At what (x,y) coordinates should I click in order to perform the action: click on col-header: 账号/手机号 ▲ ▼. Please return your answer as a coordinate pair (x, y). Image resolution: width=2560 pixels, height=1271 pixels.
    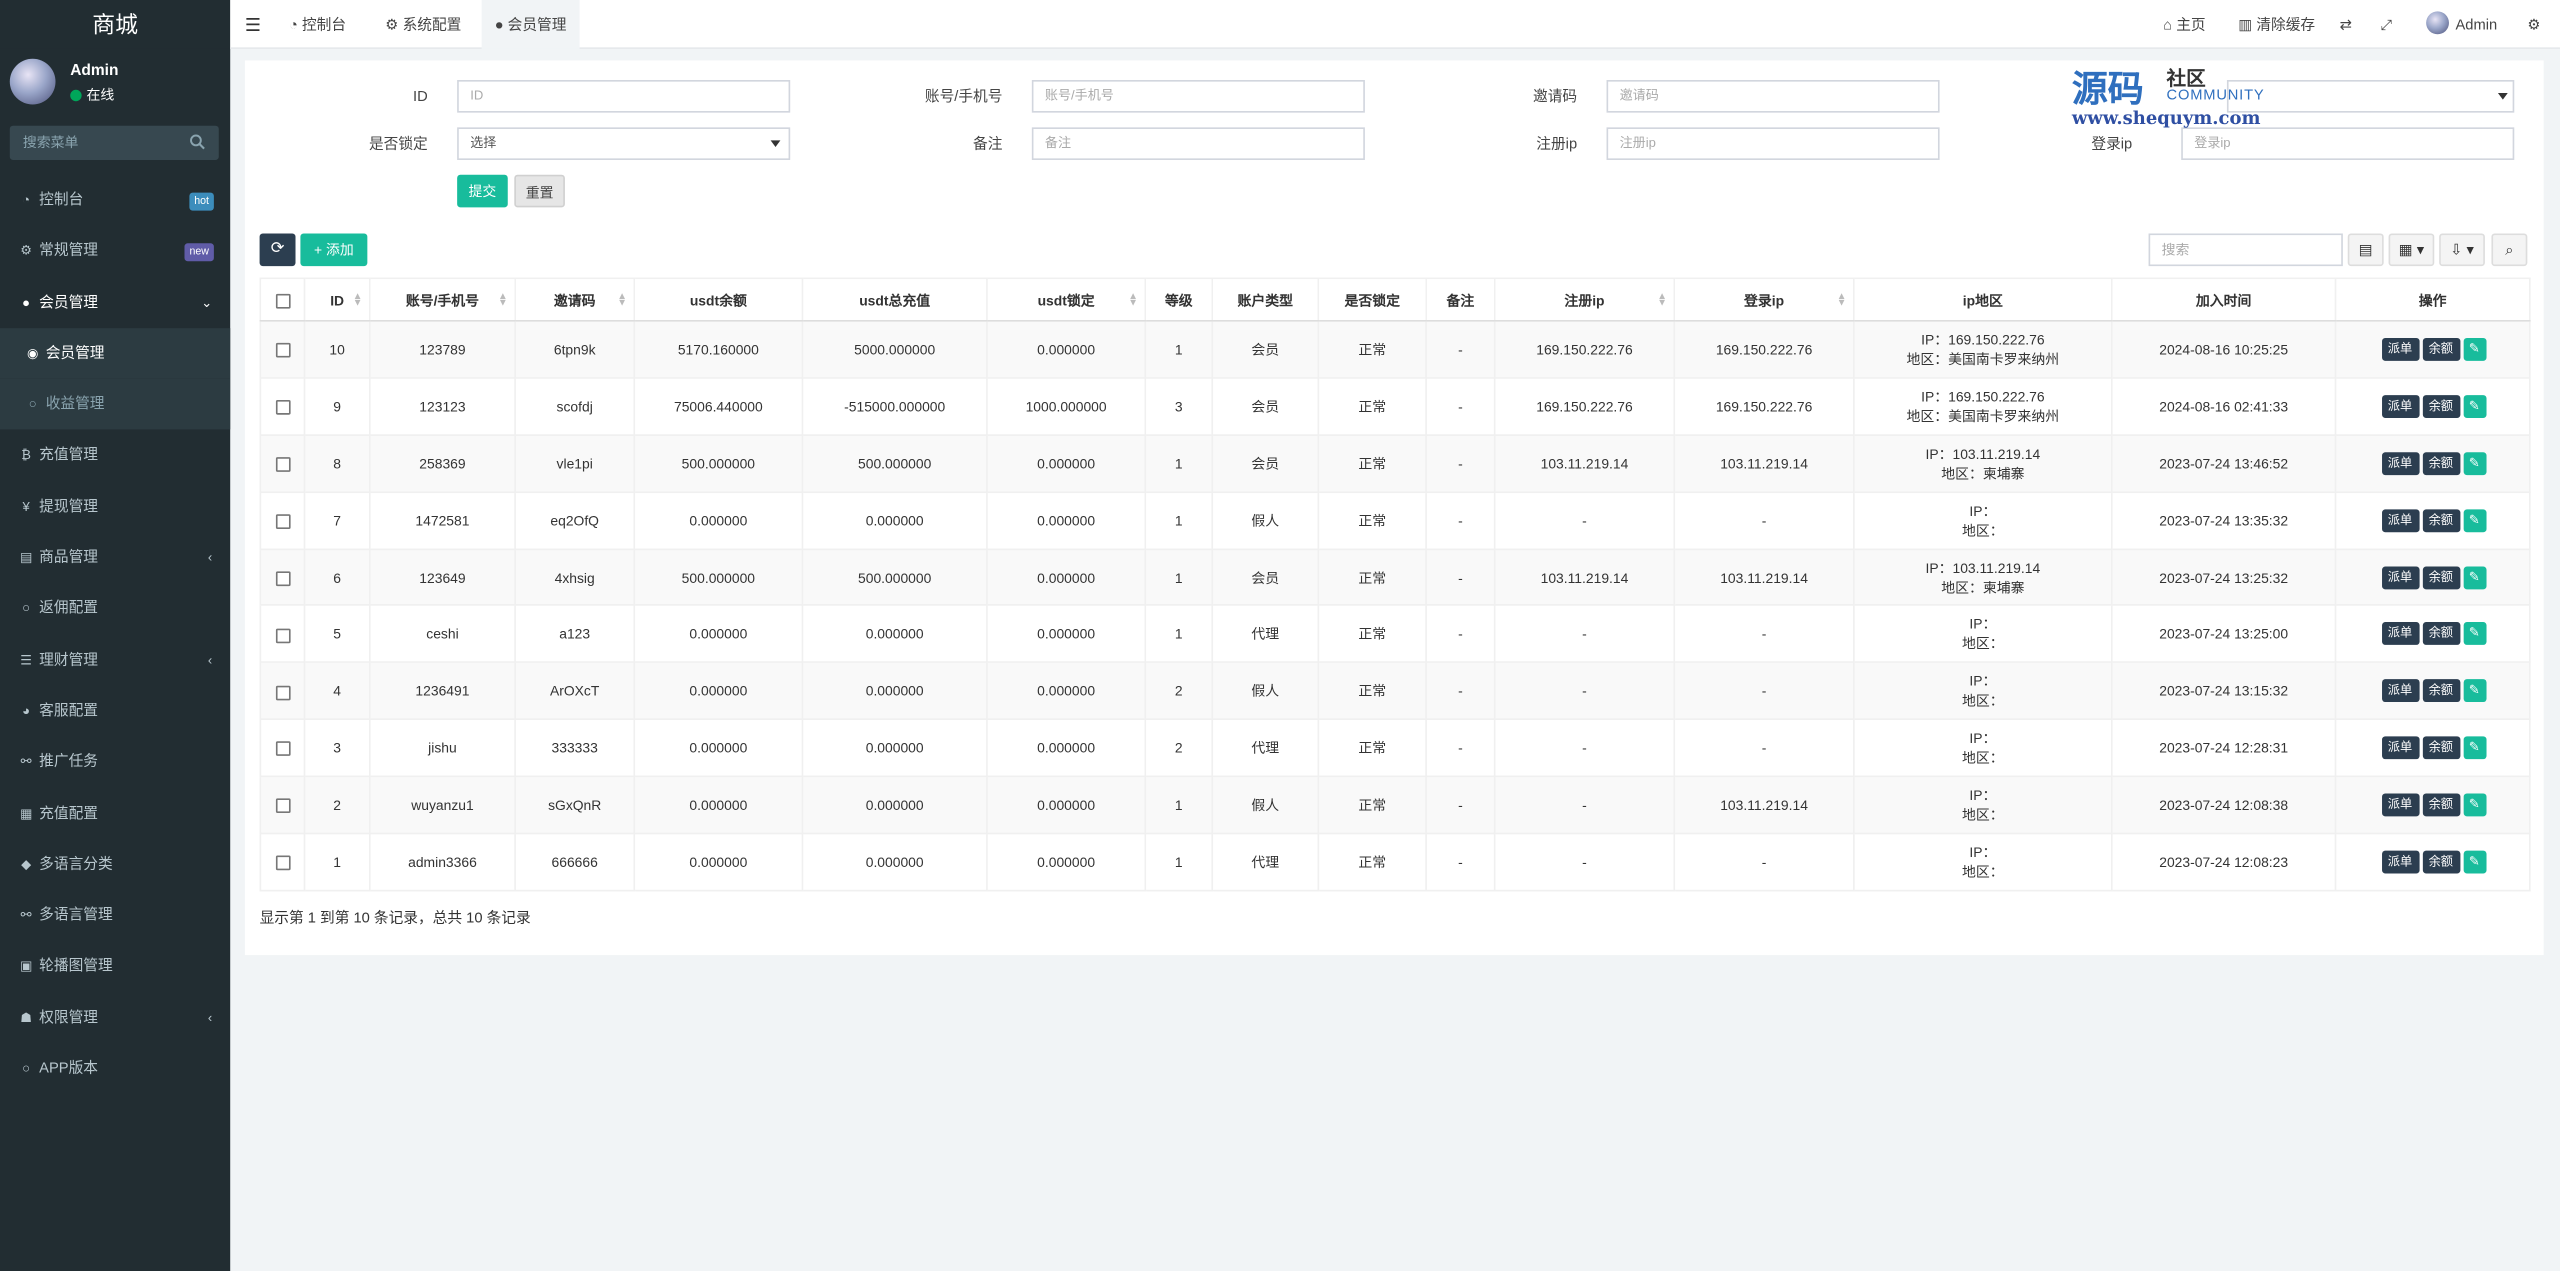
    Looking at the image, I should click on (442, 299).